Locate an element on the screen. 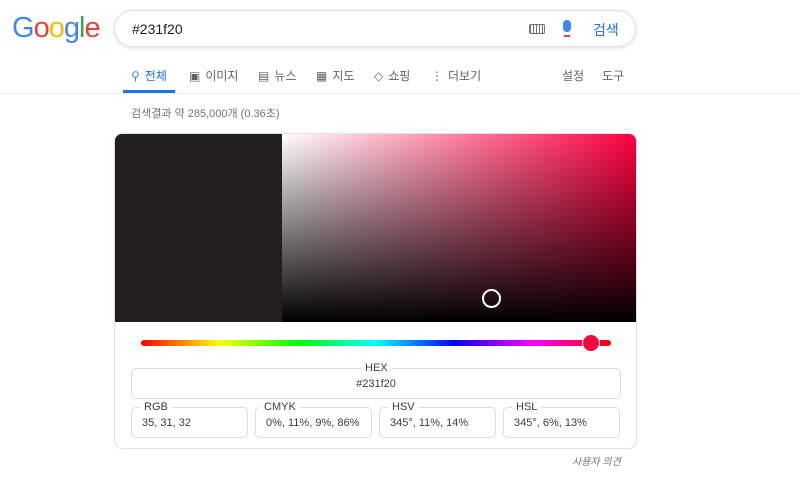 The height and width of the screenshot is (478, 800). saturation-handle is located at coordinates (491, 298).